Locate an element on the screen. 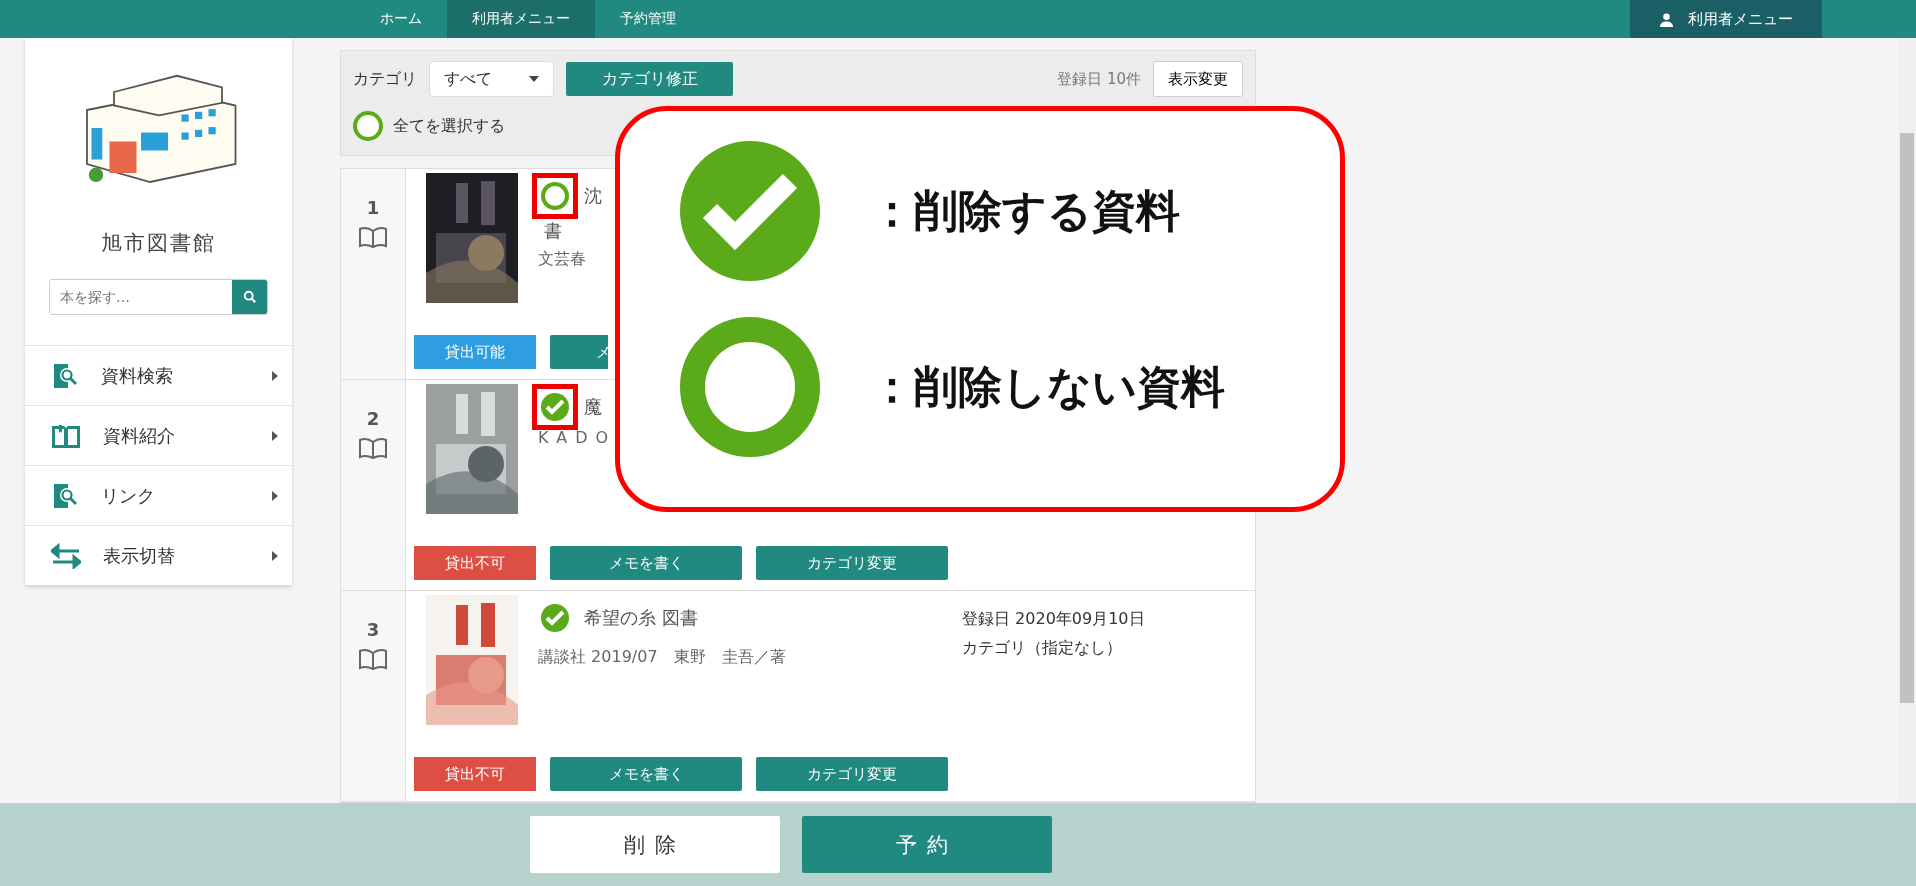  sidebar-item-label: 資料紹介 is located at coordinates (139, 435).